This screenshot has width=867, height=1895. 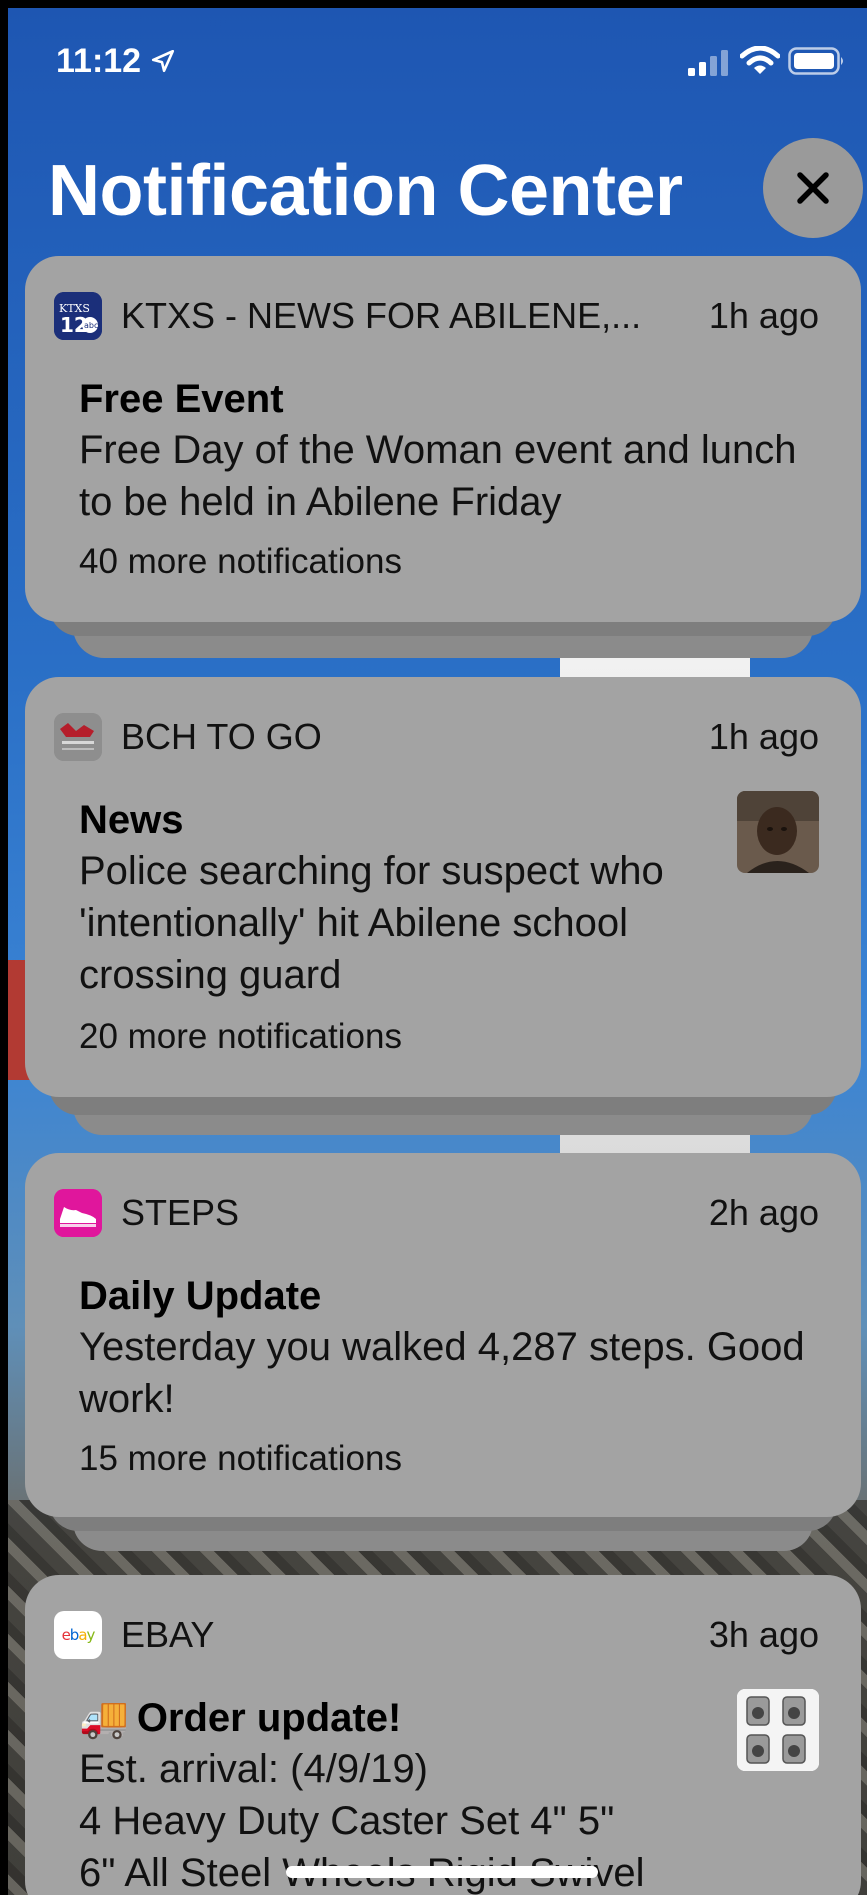 I want to click on shoe-icon, so click(x=78, y=1213).